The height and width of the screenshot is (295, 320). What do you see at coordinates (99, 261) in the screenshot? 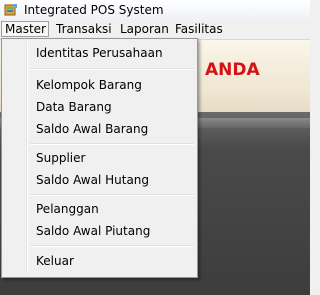
I see `menu-item-keluar: Keluar` at bounding box center [99, 261].